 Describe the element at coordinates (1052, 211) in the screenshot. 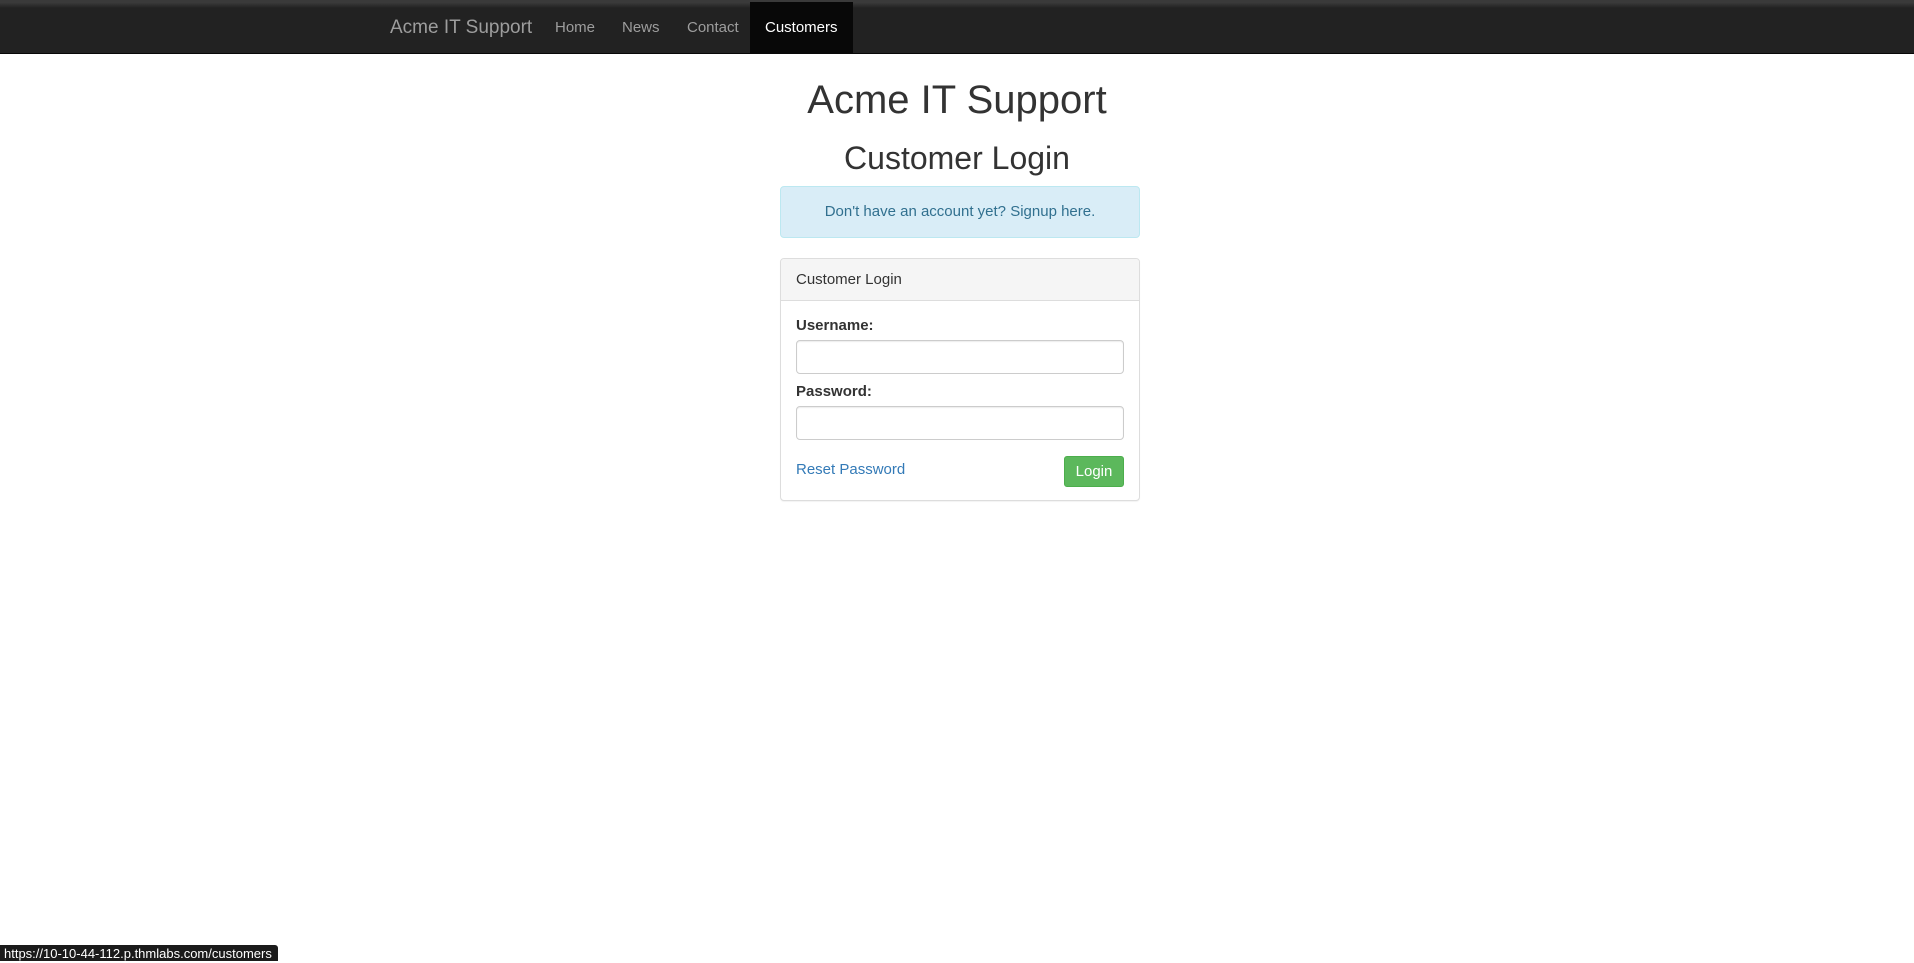

I see `signup-link: Signup here.` at that location.